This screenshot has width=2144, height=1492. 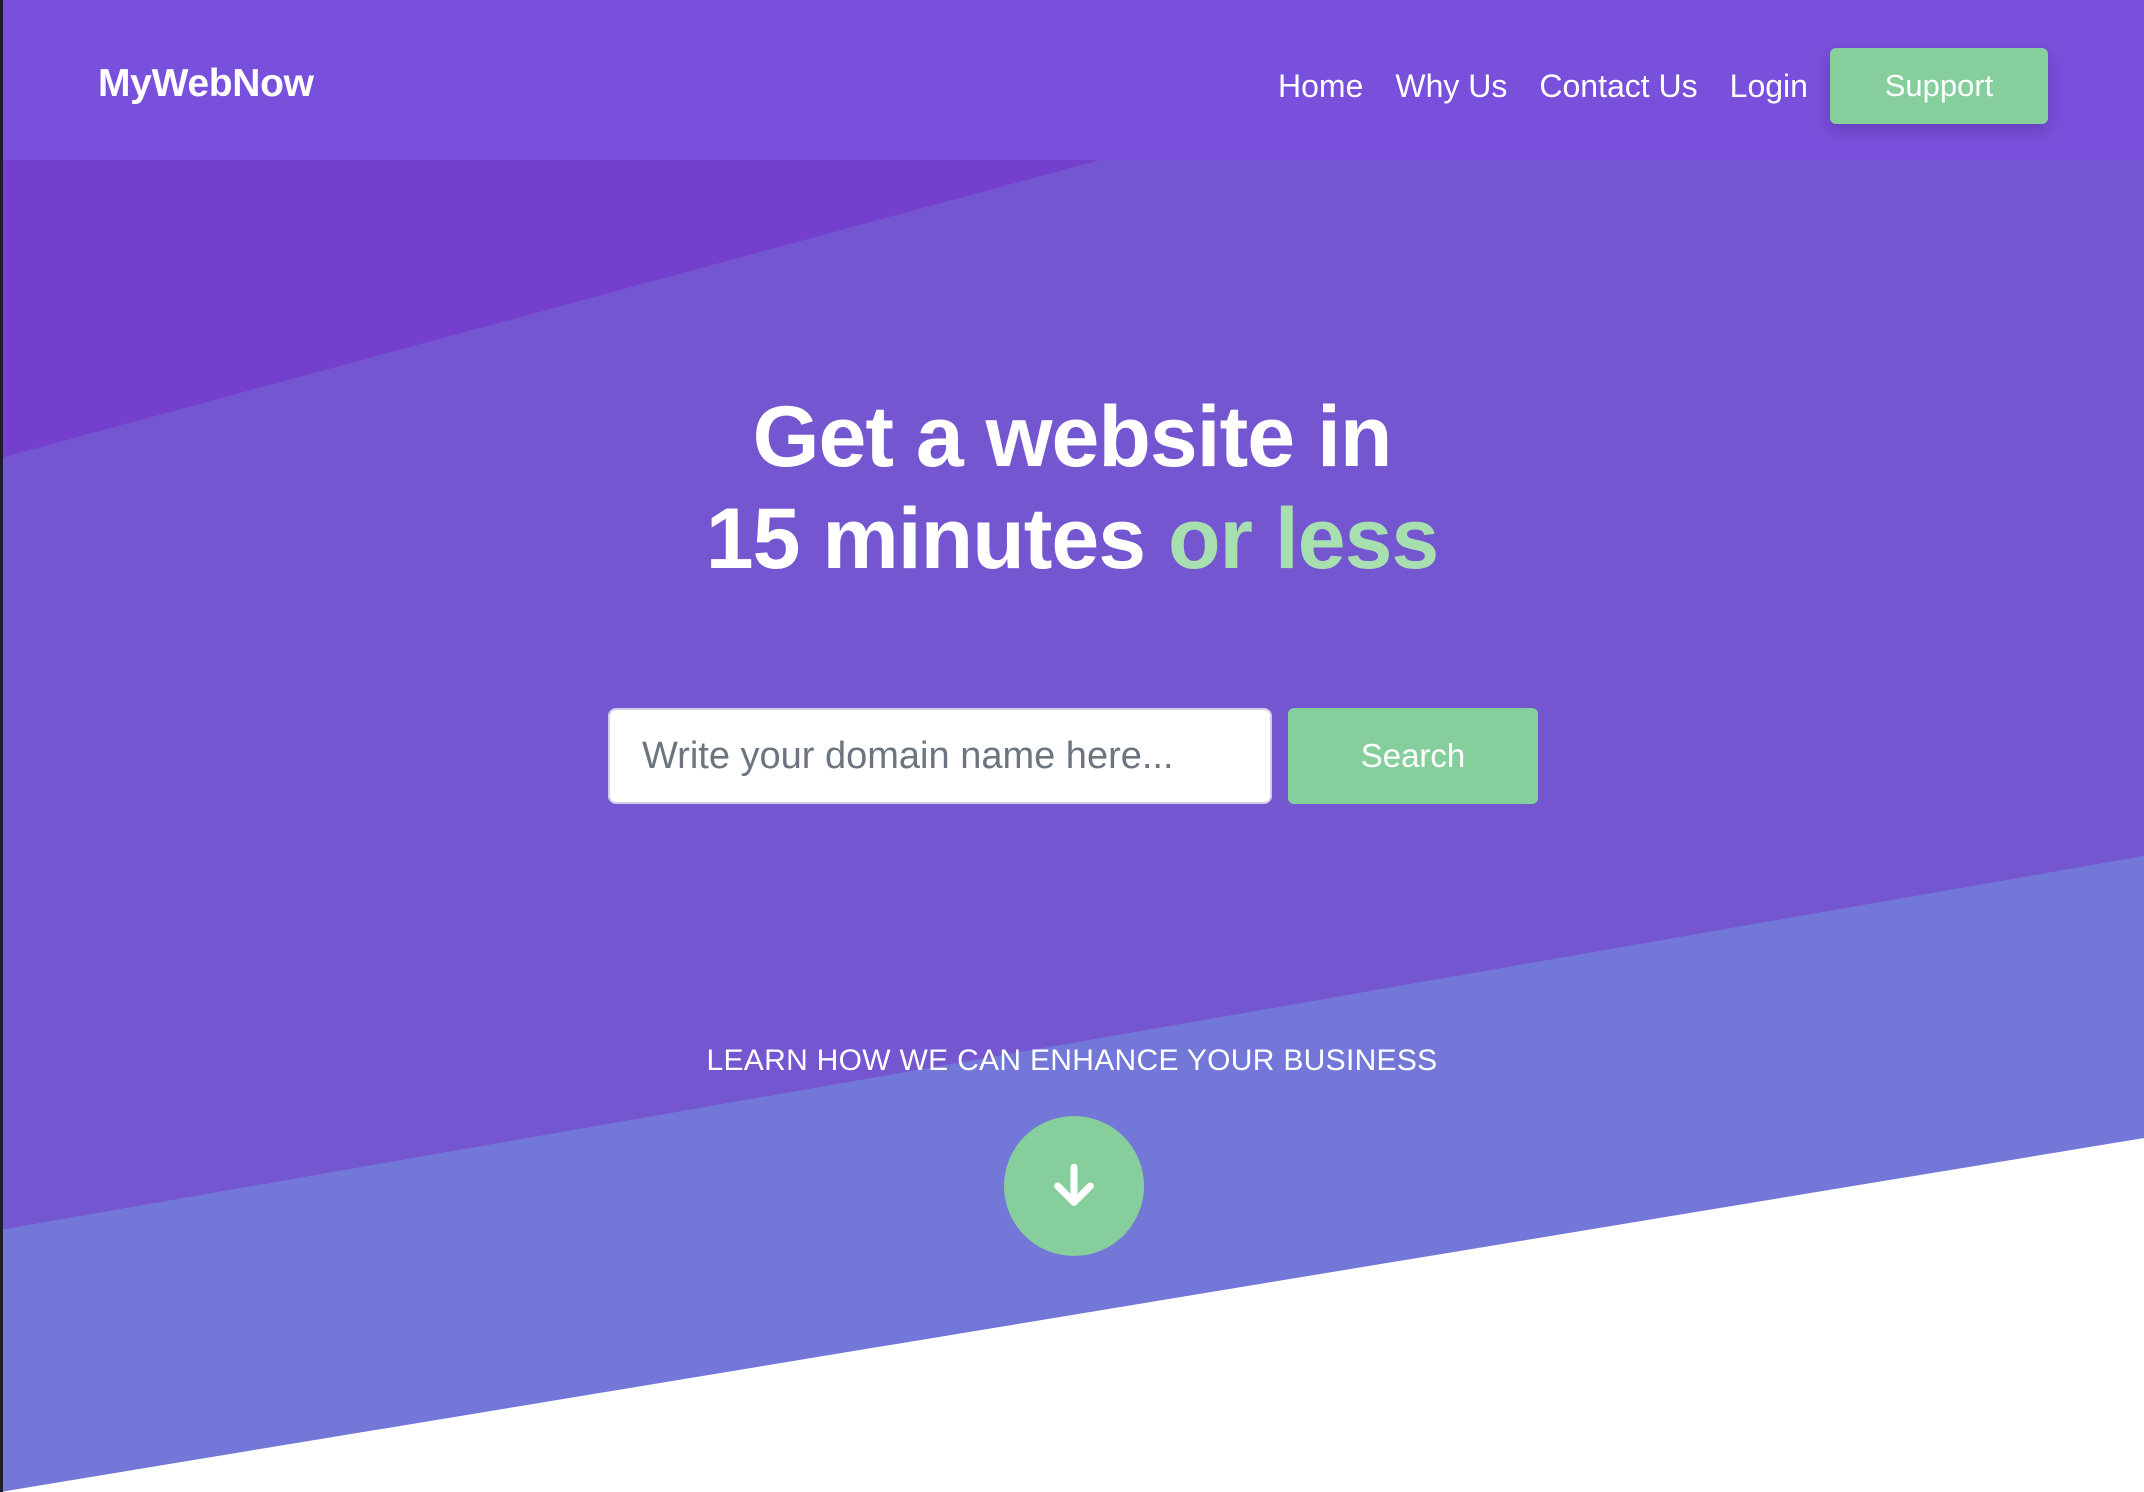 I want to click on window-edge, so click(x=1, y=746).